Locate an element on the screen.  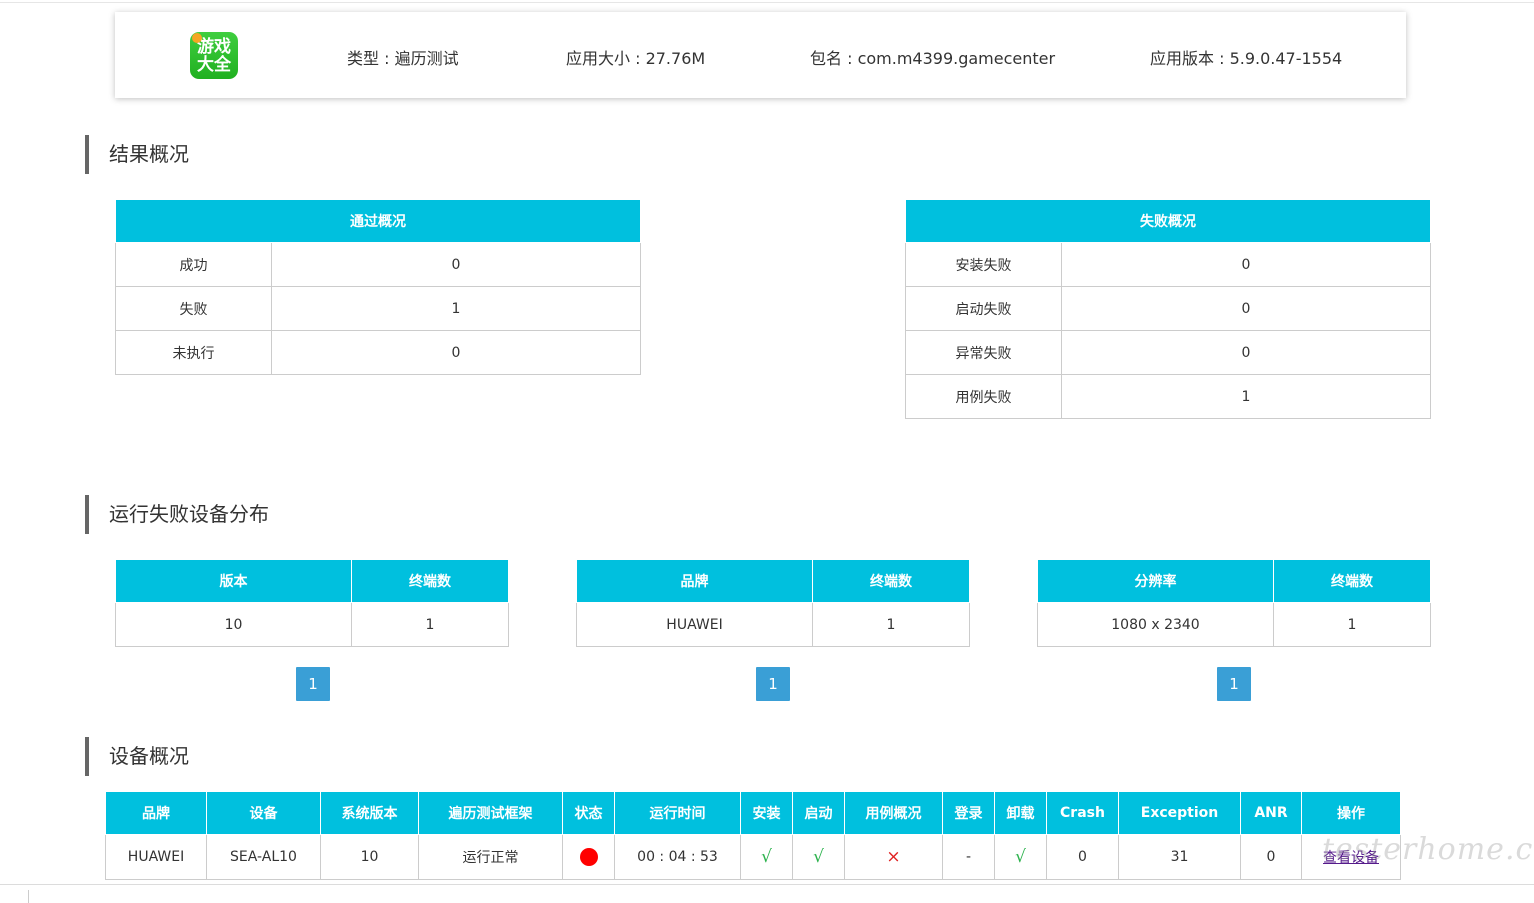
dist-version-table: 版本 终端数 10 1 is located at coordinates (312, 603).